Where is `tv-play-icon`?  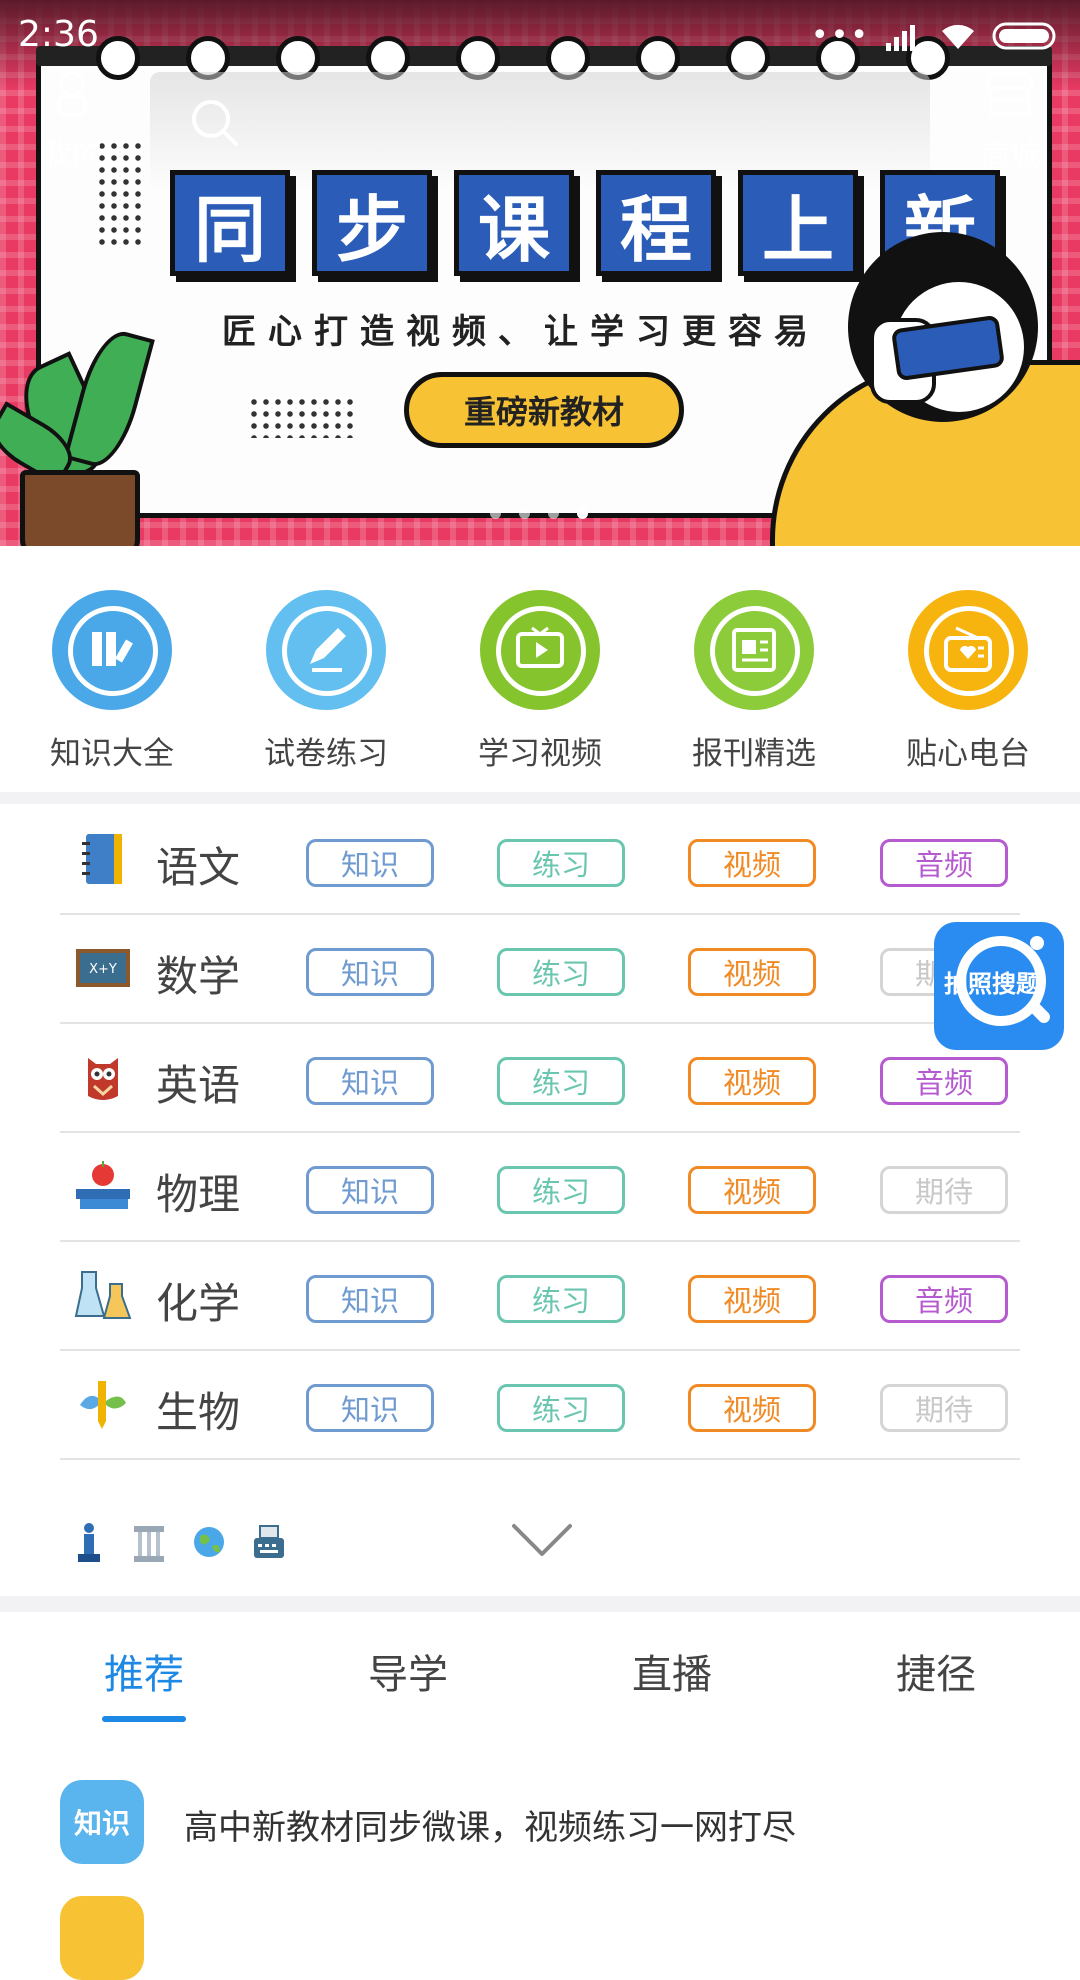
tv-play-icon is located at coordinates (540, 650).